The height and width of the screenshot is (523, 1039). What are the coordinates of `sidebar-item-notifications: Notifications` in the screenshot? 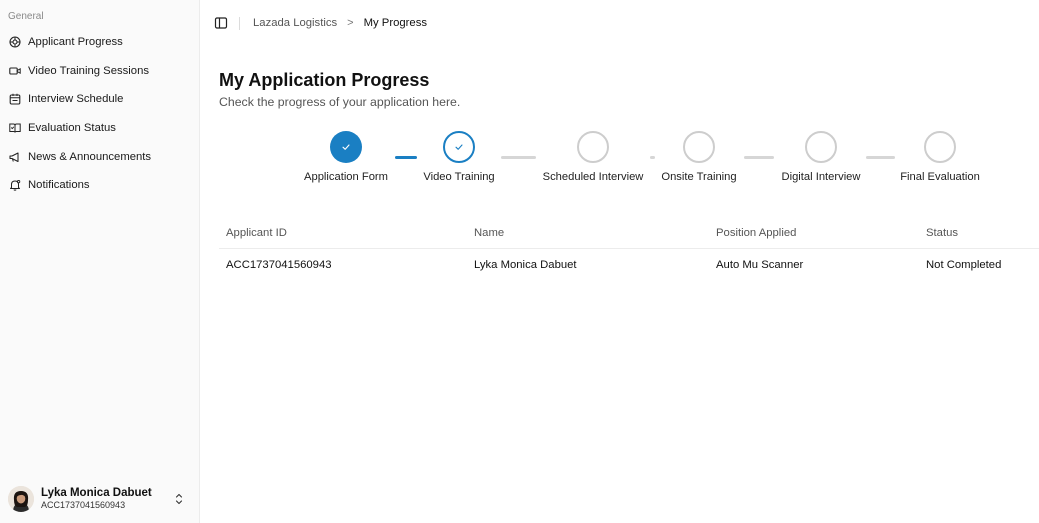 It's located at (99, 185).